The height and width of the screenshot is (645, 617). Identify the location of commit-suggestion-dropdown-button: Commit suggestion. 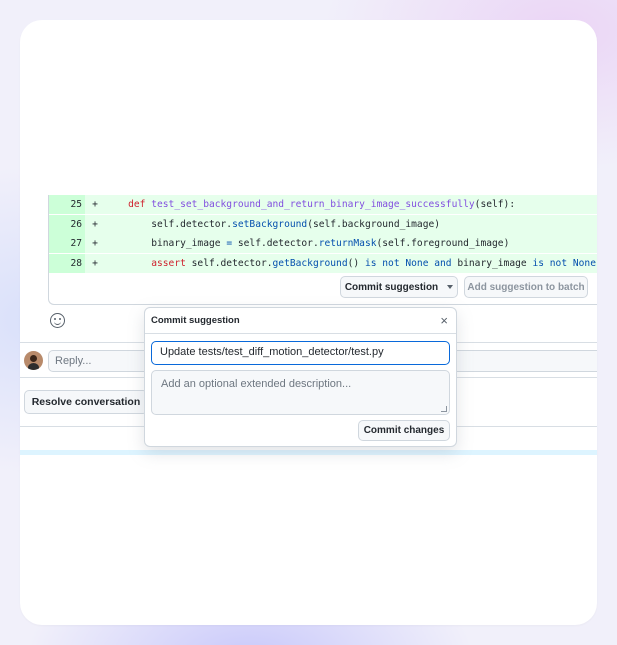
(399, 287).